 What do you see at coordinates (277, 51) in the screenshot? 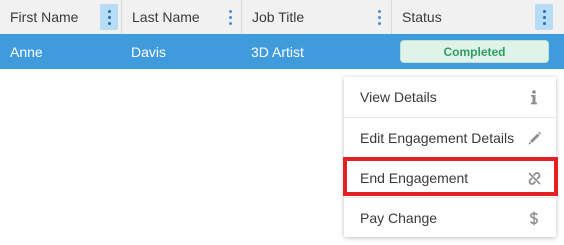
I see `cell-job-title: 3D Artist` at bounding box center [277, 51].